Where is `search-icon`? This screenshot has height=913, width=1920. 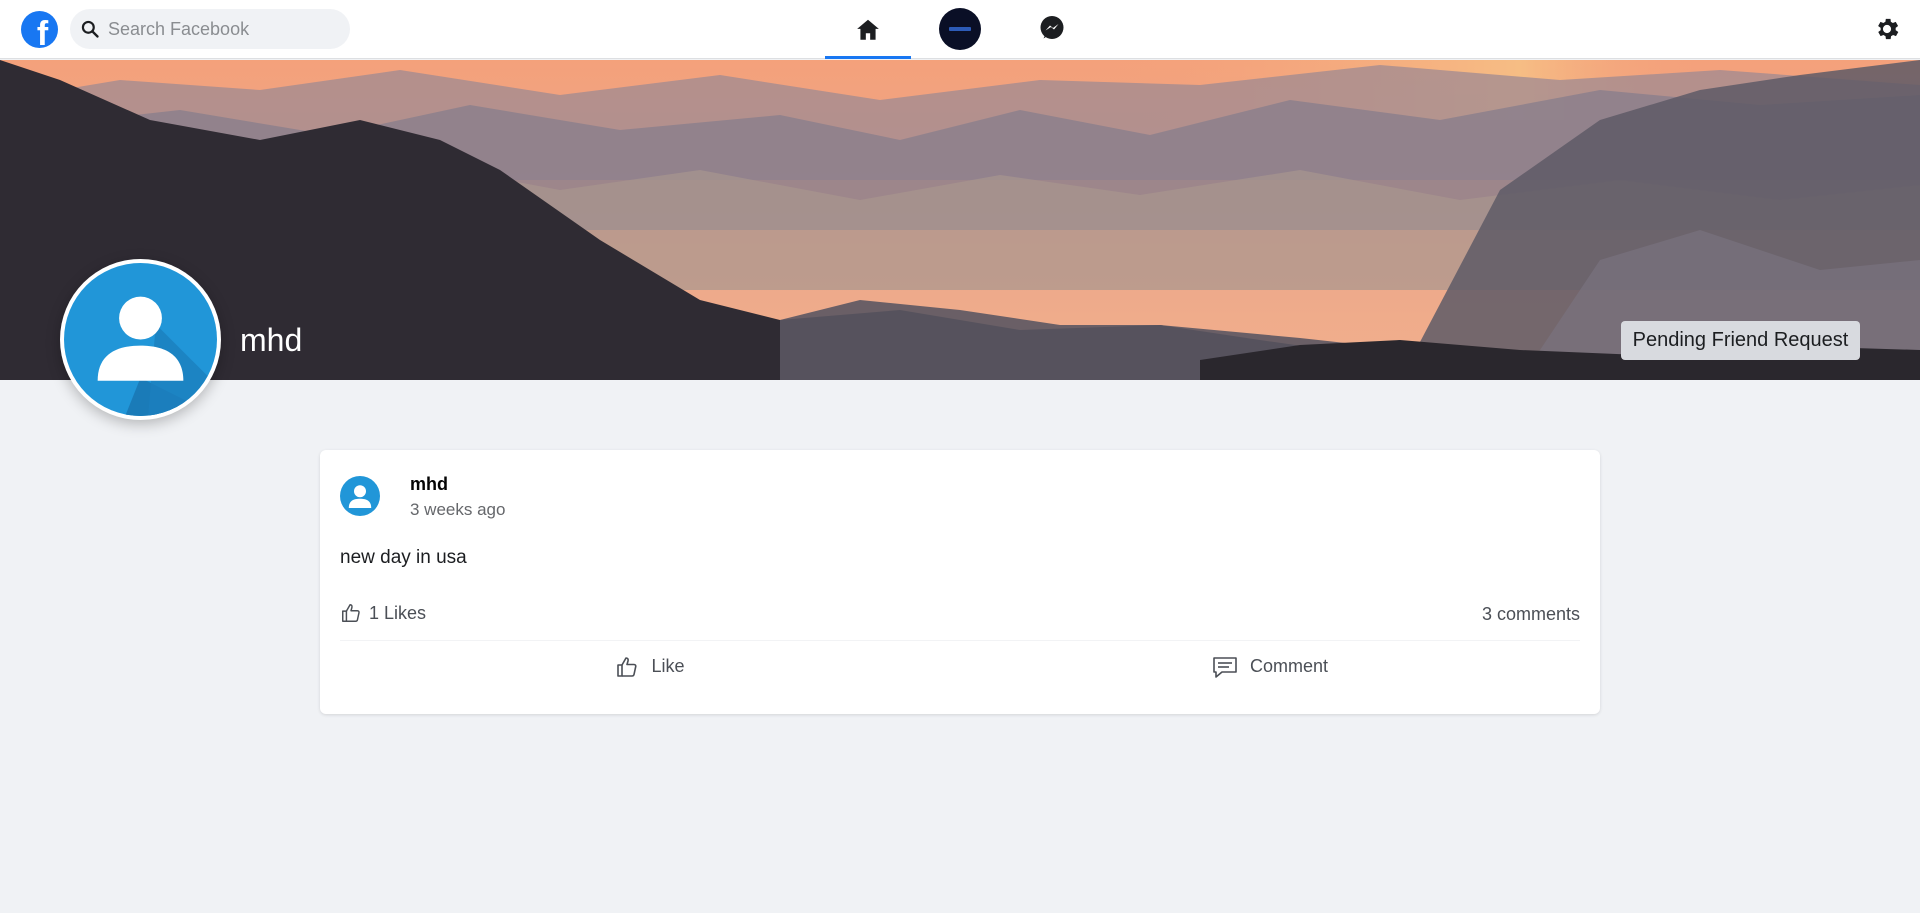 search-icon is located at coordinates (90, 29).